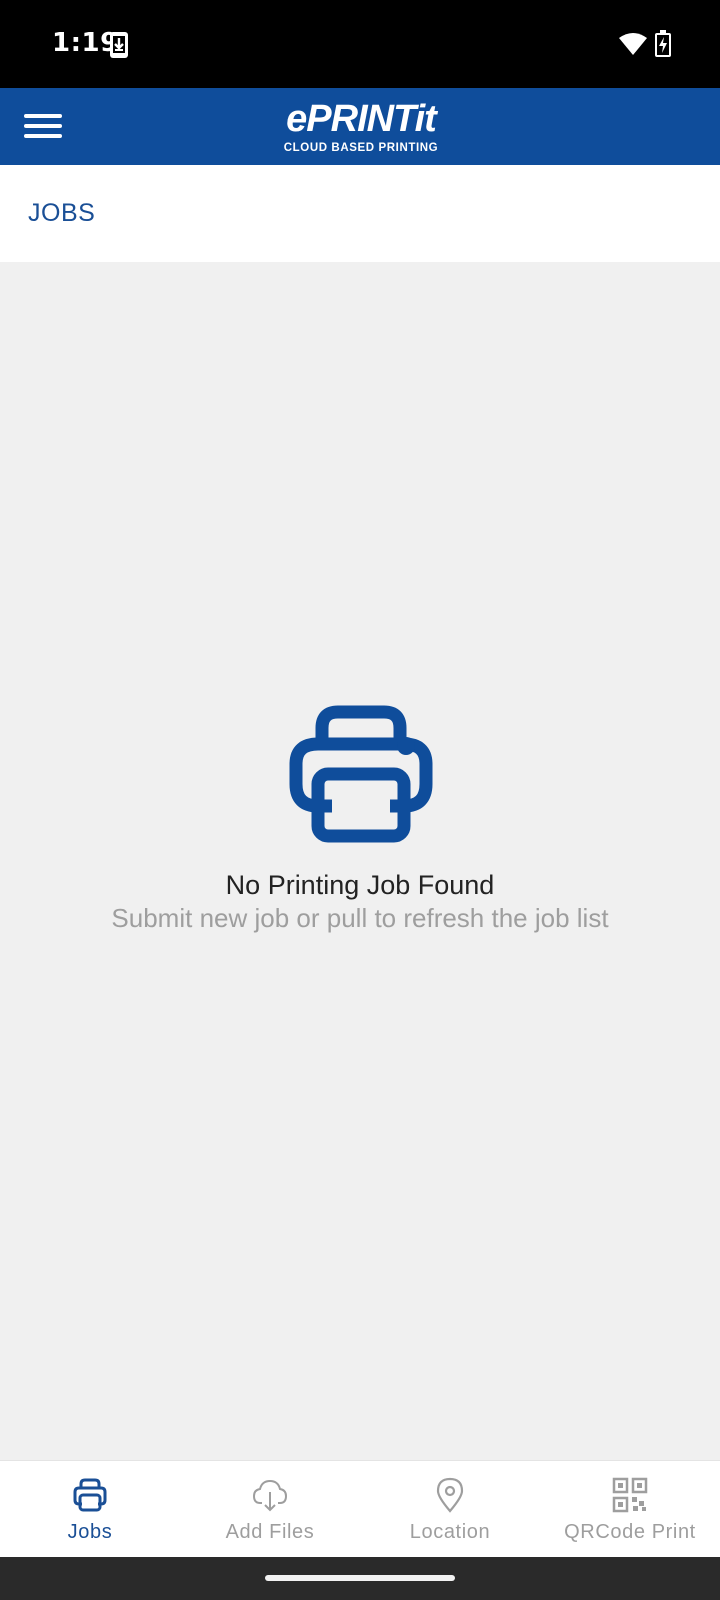 Image resolution: width=720 pixels, height=1600 pixels. I want to click on menu-button, so click(43, 126).